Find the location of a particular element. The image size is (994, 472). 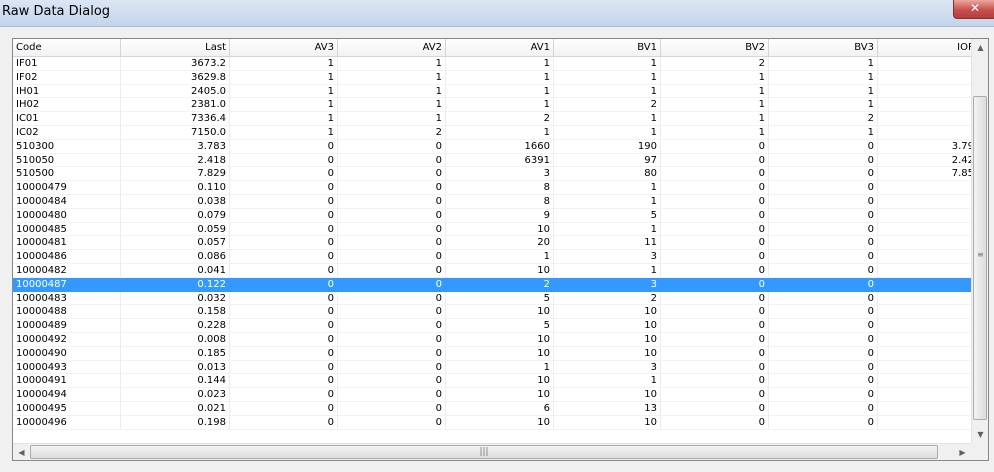

table-row: IC02 7150.0 1 2 1 1 1 1 is located at coordinates (495, 133).